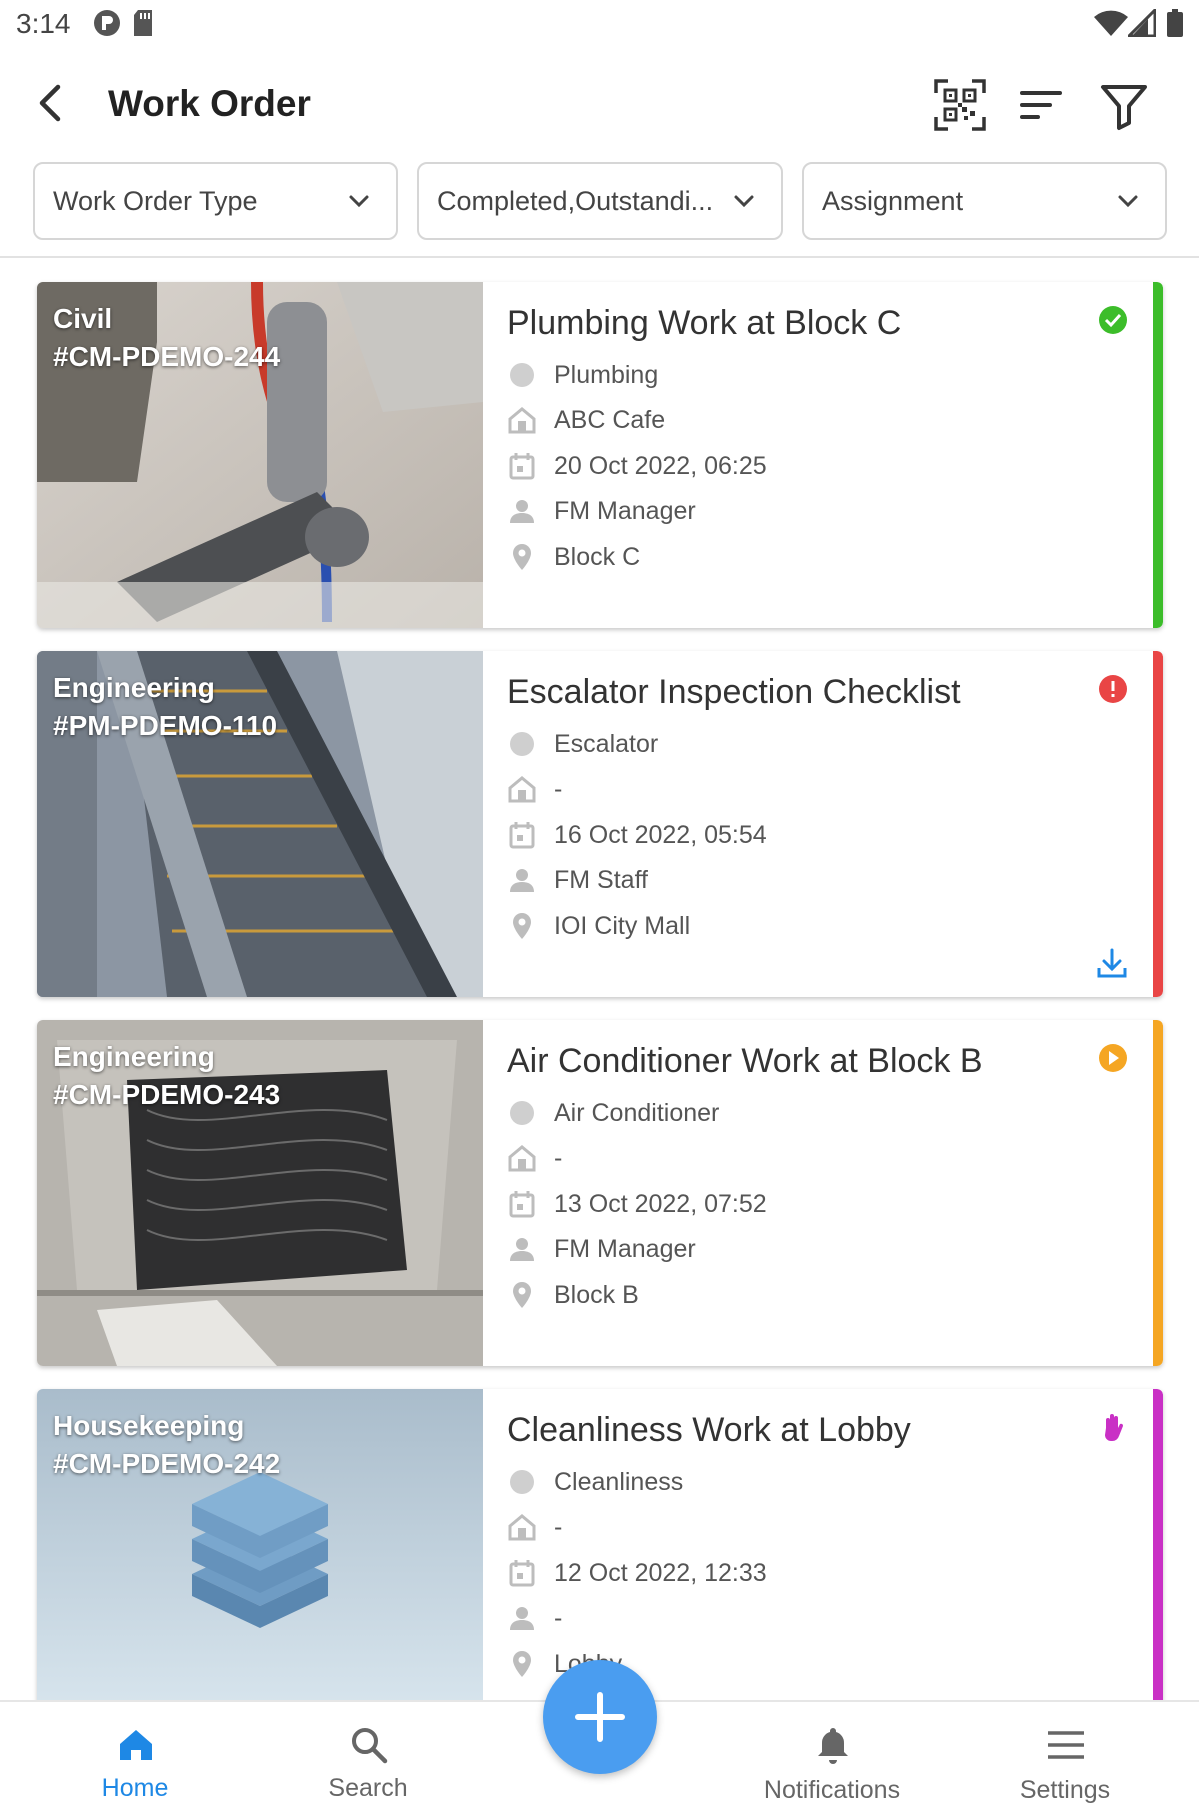 Image resolution: width=1199 pixels, height=1813 pixels. What do you see at coordinates (368, 1757) in the screenshot?
I see `nav-search: Search` at bounding box center [368, 1757].